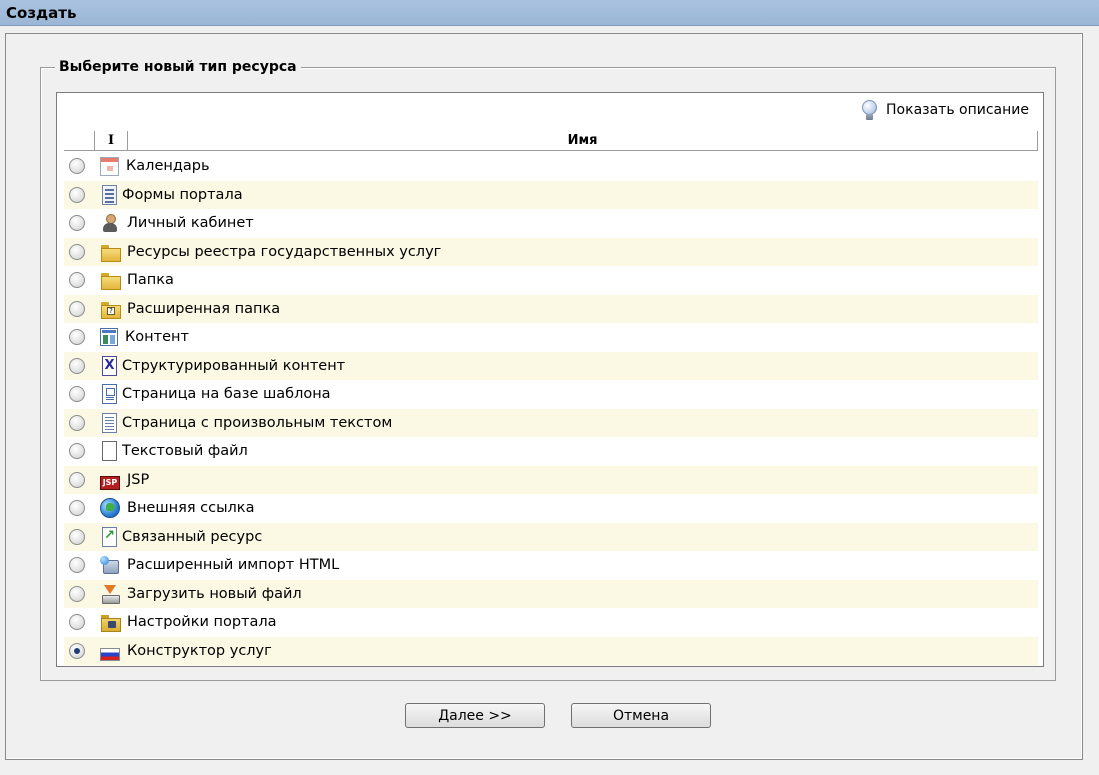 This screenshot has height=775, width=1099. What do you see at coordinates (168, 166) in the screenshot?
I see `resource-label: Календарь` at bounding box center [168, 166].